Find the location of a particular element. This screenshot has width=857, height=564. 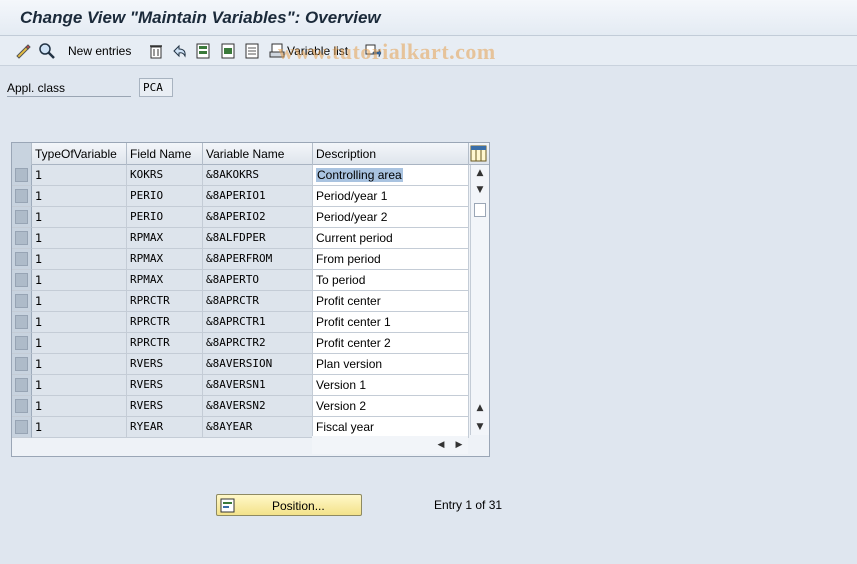

entry-counter: Entry 1 of 31 is located at coordinates (468, 505).